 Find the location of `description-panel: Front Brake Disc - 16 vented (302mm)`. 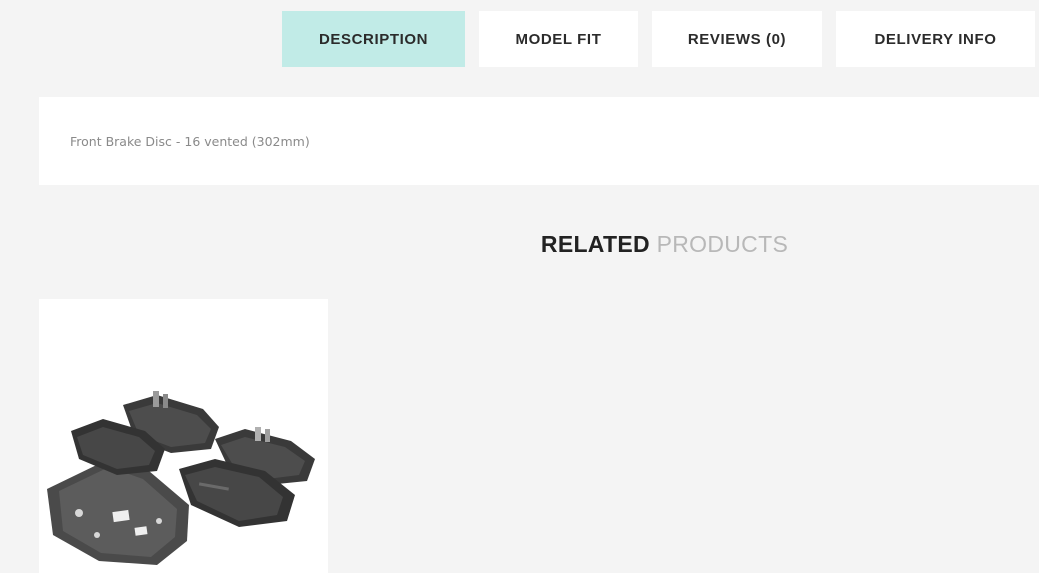

description-panel: Front Brake Disc - 16 vented (302mm) is located at coordinates (539, 141).